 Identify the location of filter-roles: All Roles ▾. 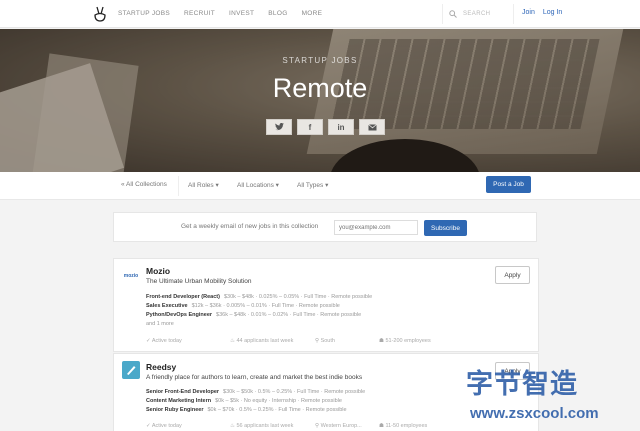
(203, 185).